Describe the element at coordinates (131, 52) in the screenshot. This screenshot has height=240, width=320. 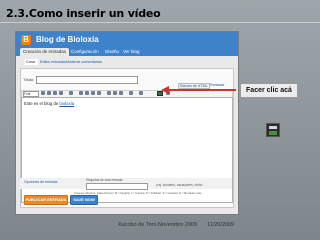
I see `tab-ver-blog: Ver blog` at that location.